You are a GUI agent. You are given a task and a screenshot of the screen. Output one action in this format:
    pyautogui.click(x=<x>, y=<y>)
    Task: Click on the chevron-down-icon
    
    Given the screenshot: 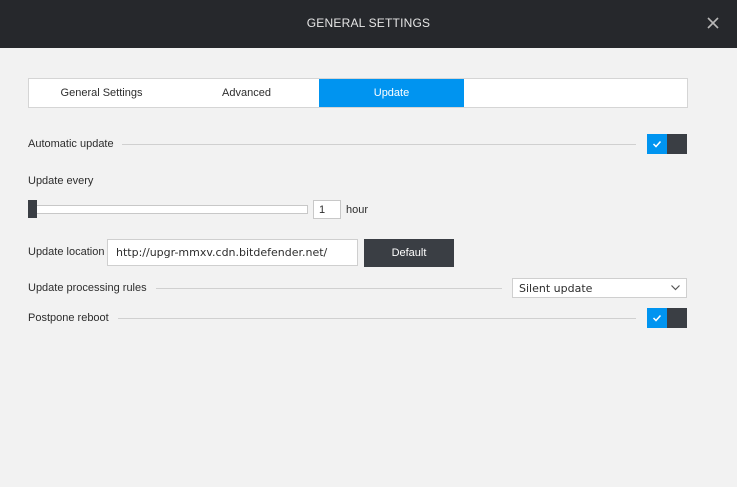 What is the action you would take?
    pyautogui.click(x=675, y=288)
    